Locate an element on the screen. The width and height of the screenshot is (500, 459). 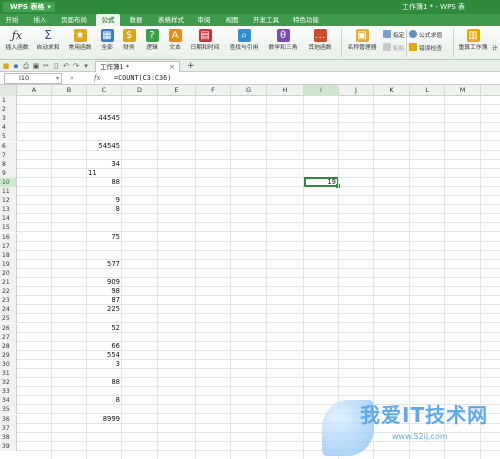
name-manager-button: ▣ 名称管理器 is located at coordinates (362, 40).